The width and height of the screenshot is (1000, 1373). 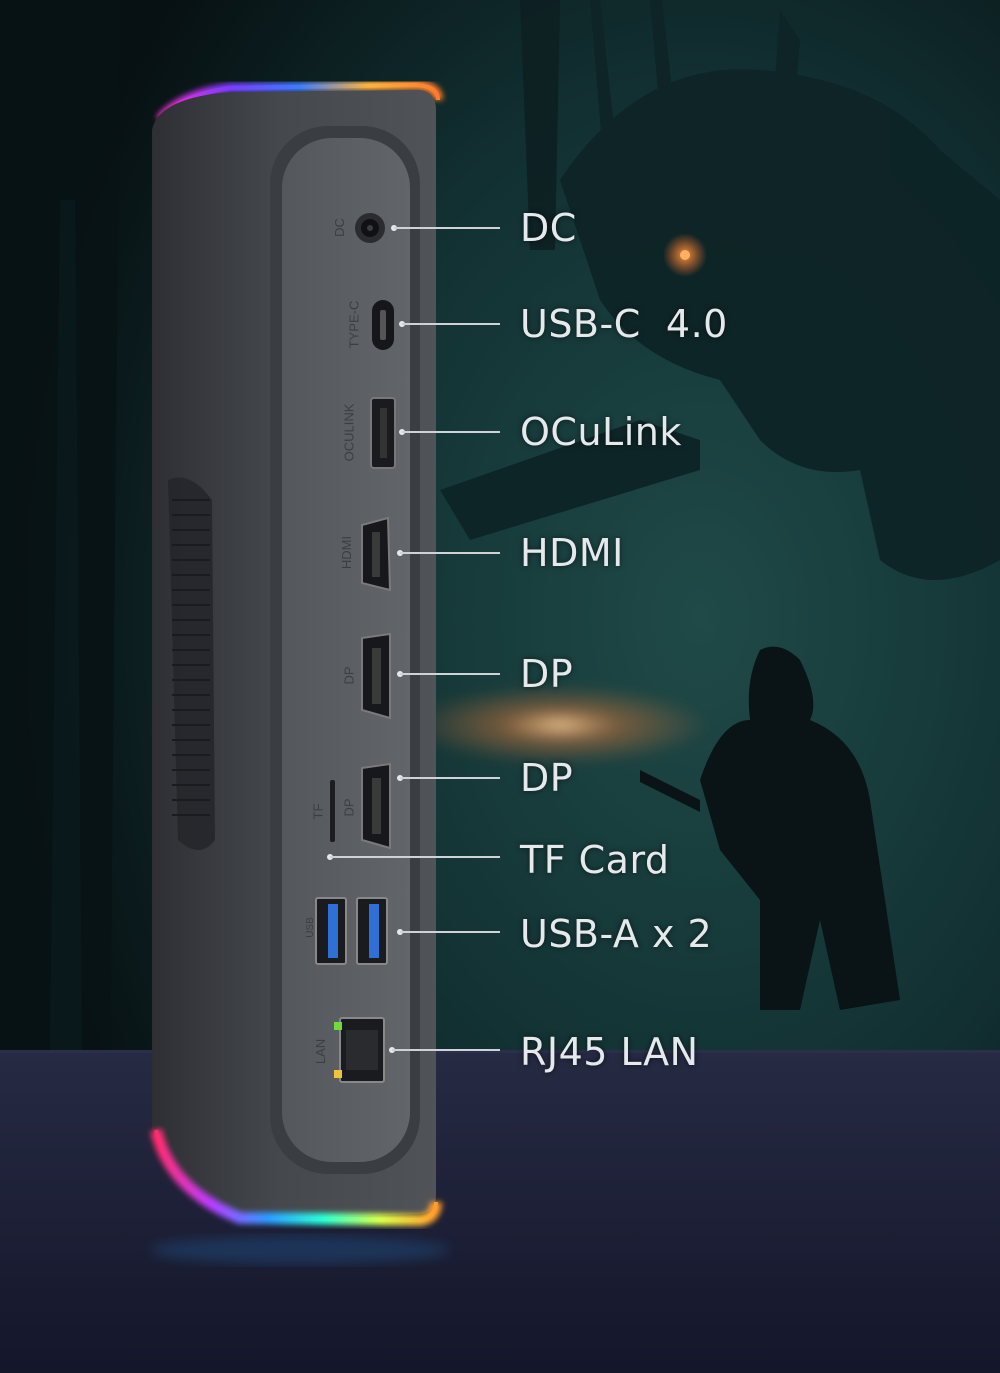 What do you see at coordinates (685, 255) in the screenshot?
I see `mech-eye` at bounding box center [685, 255].